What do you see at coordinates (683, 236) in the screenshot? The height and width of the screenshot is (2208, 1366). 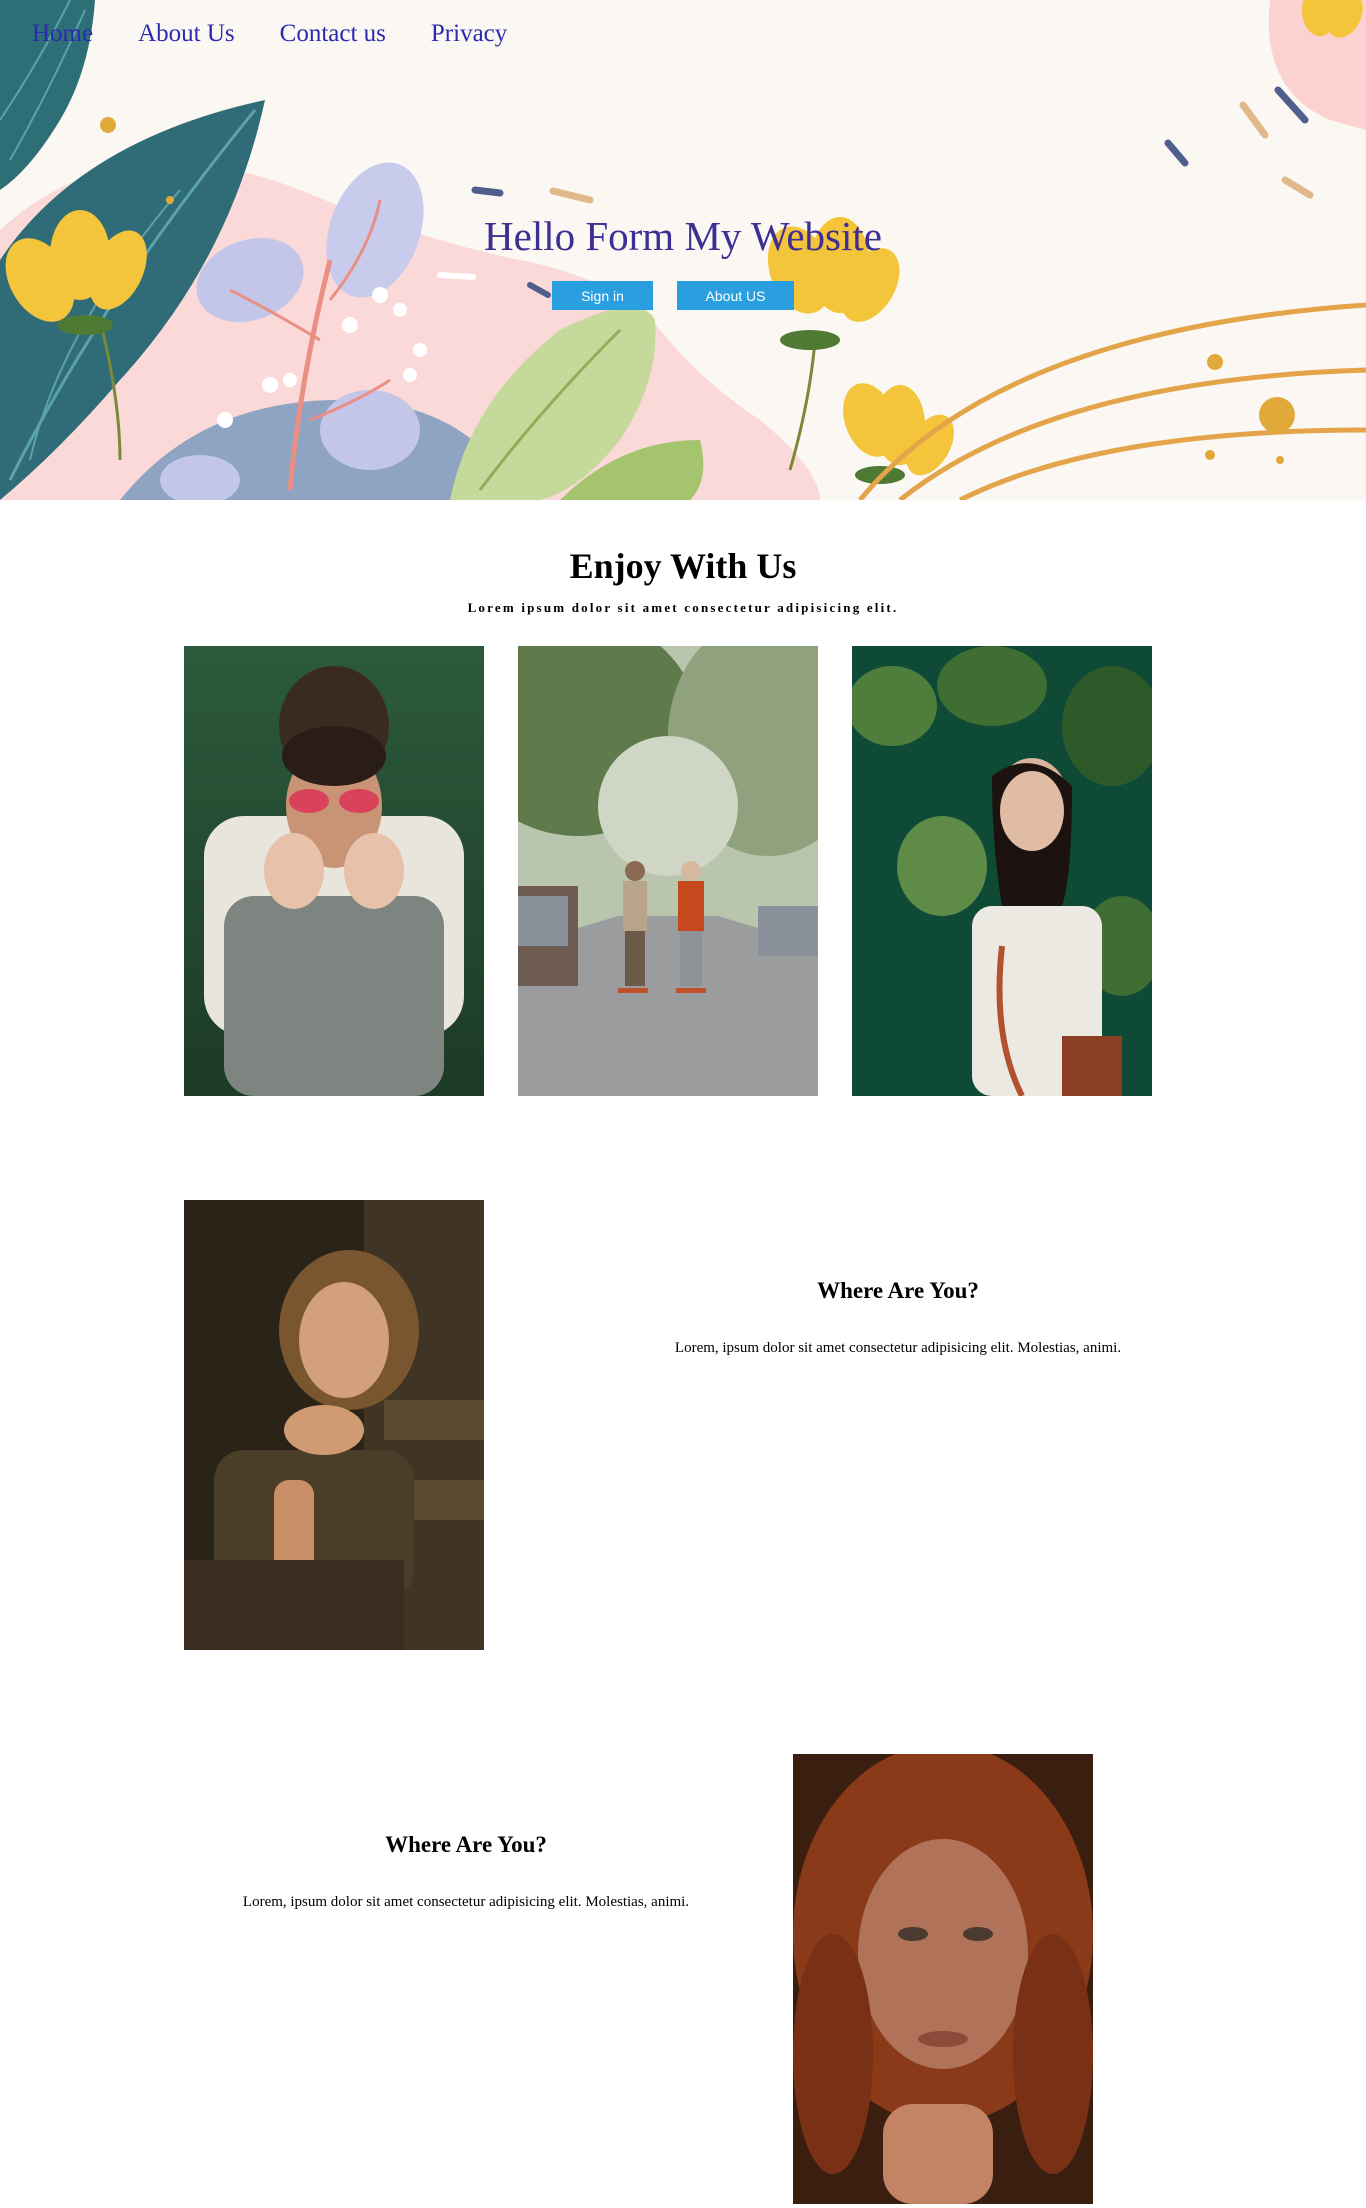 I see `hero-title: Hello Form My Website` at bounding box center [683, 236].